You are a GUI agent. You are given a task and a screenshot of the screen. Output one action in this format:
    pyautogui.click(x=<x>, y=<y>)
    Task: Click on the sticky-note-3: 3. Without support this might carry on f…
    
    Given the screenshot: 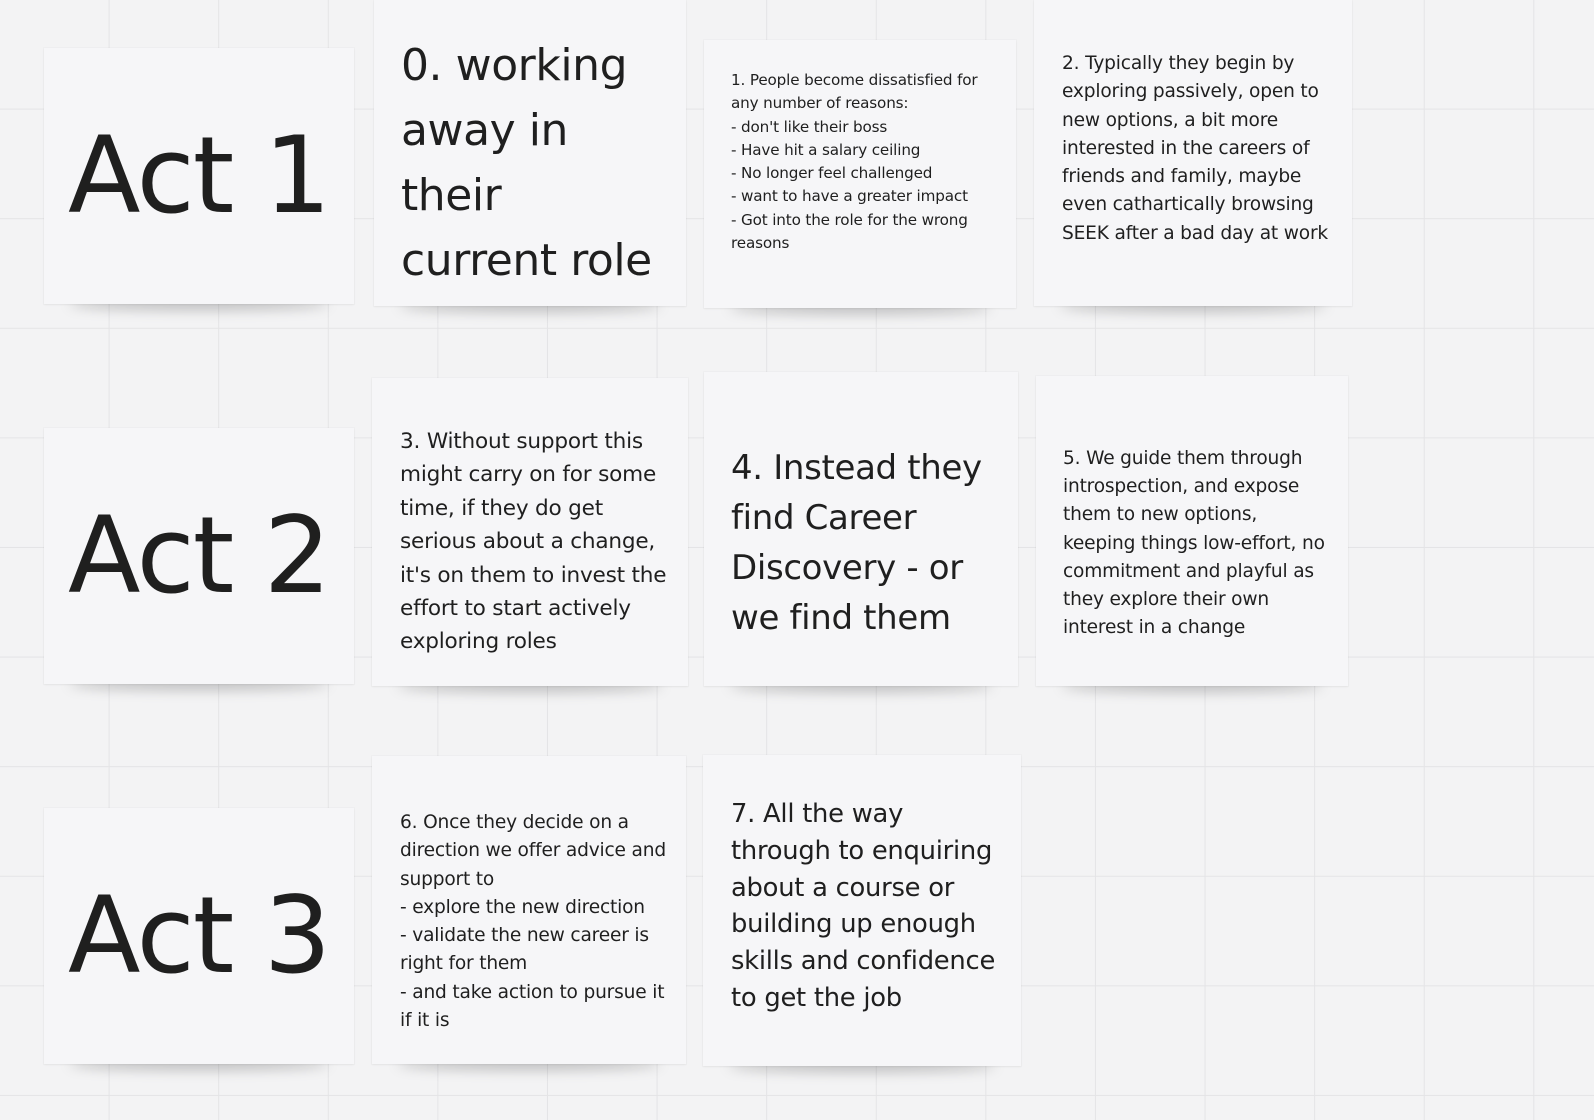 What is the action you would take?
    pyautogui.click(x=530, y=532)
    